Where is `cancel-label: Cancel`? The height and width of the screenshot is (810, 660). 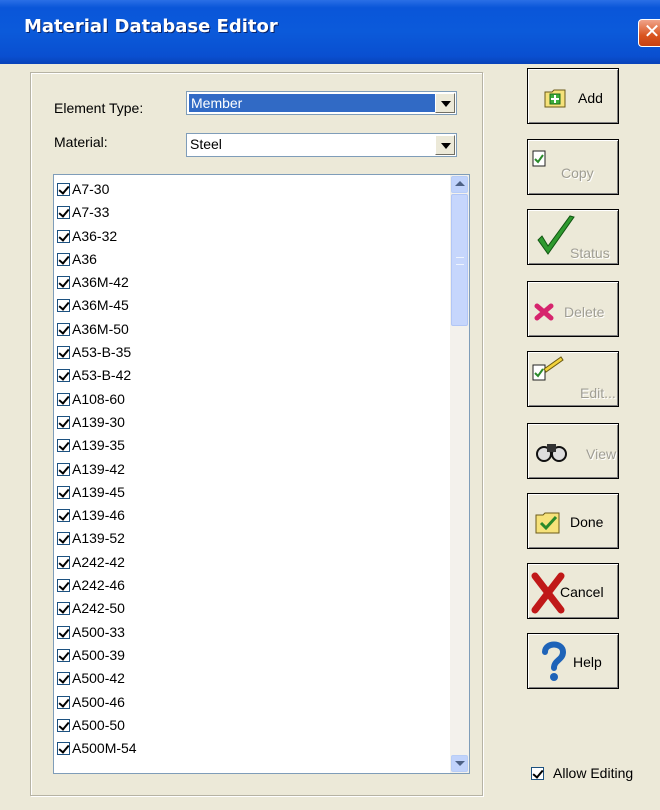 cancel-label: Cancel is located at coordinates (582, 592).